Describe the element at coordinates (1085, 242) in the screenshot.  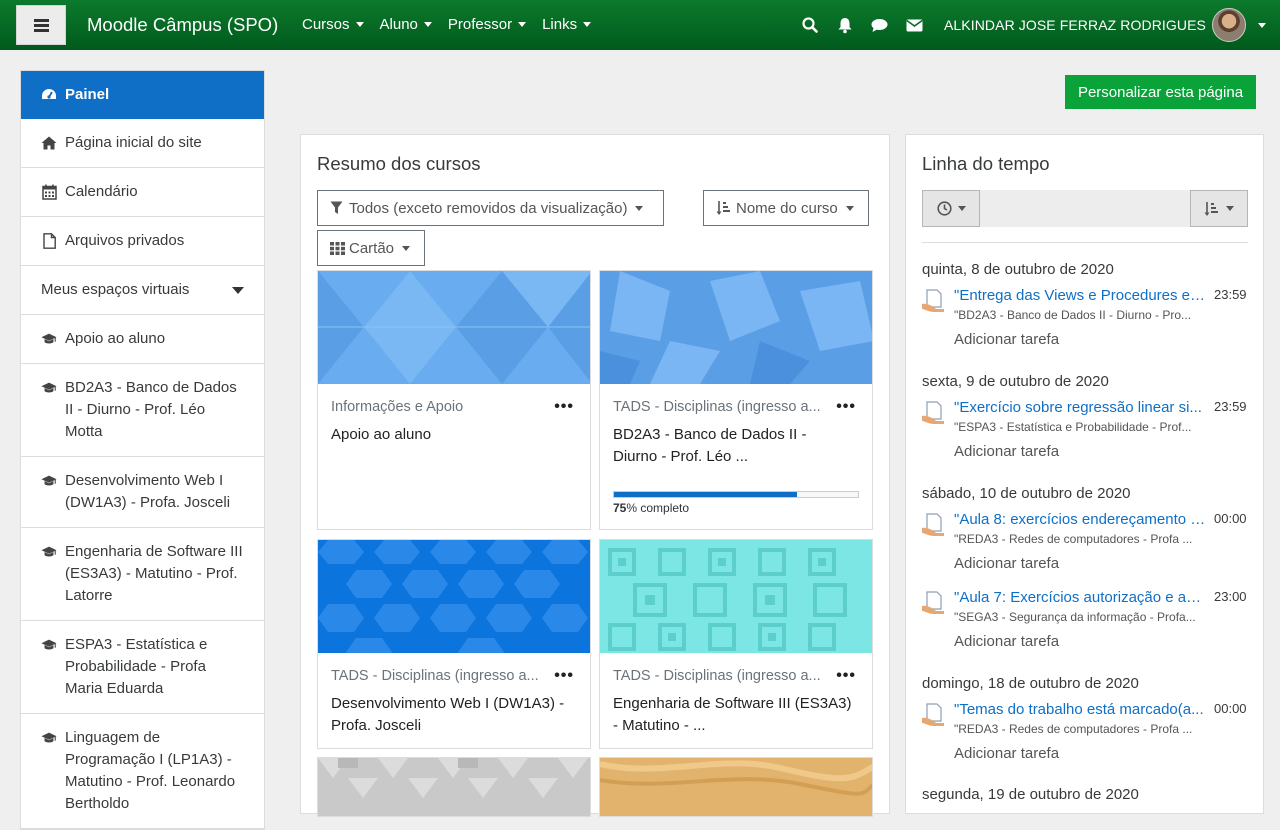
I see `divider` at that location.